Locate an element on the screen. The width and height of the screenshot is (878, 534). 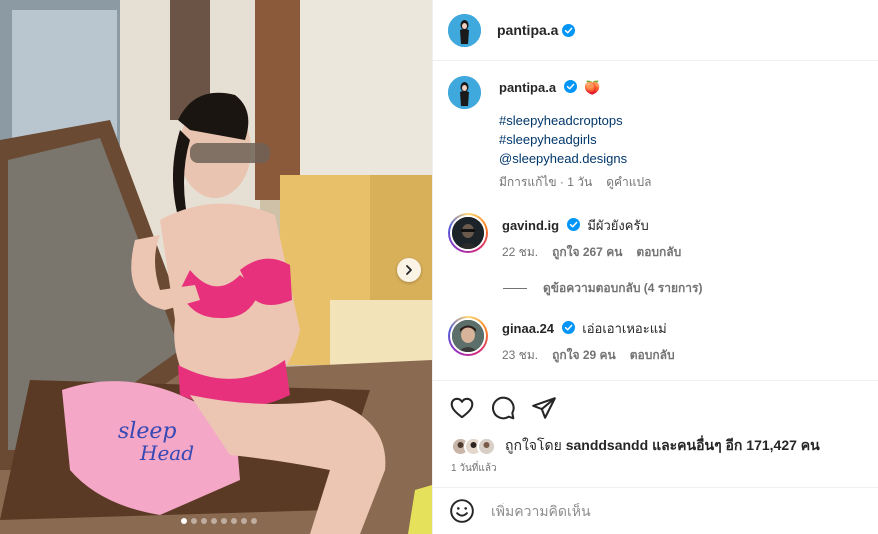
caption-emoji: 🍑 is located at coordinates (592, 87).